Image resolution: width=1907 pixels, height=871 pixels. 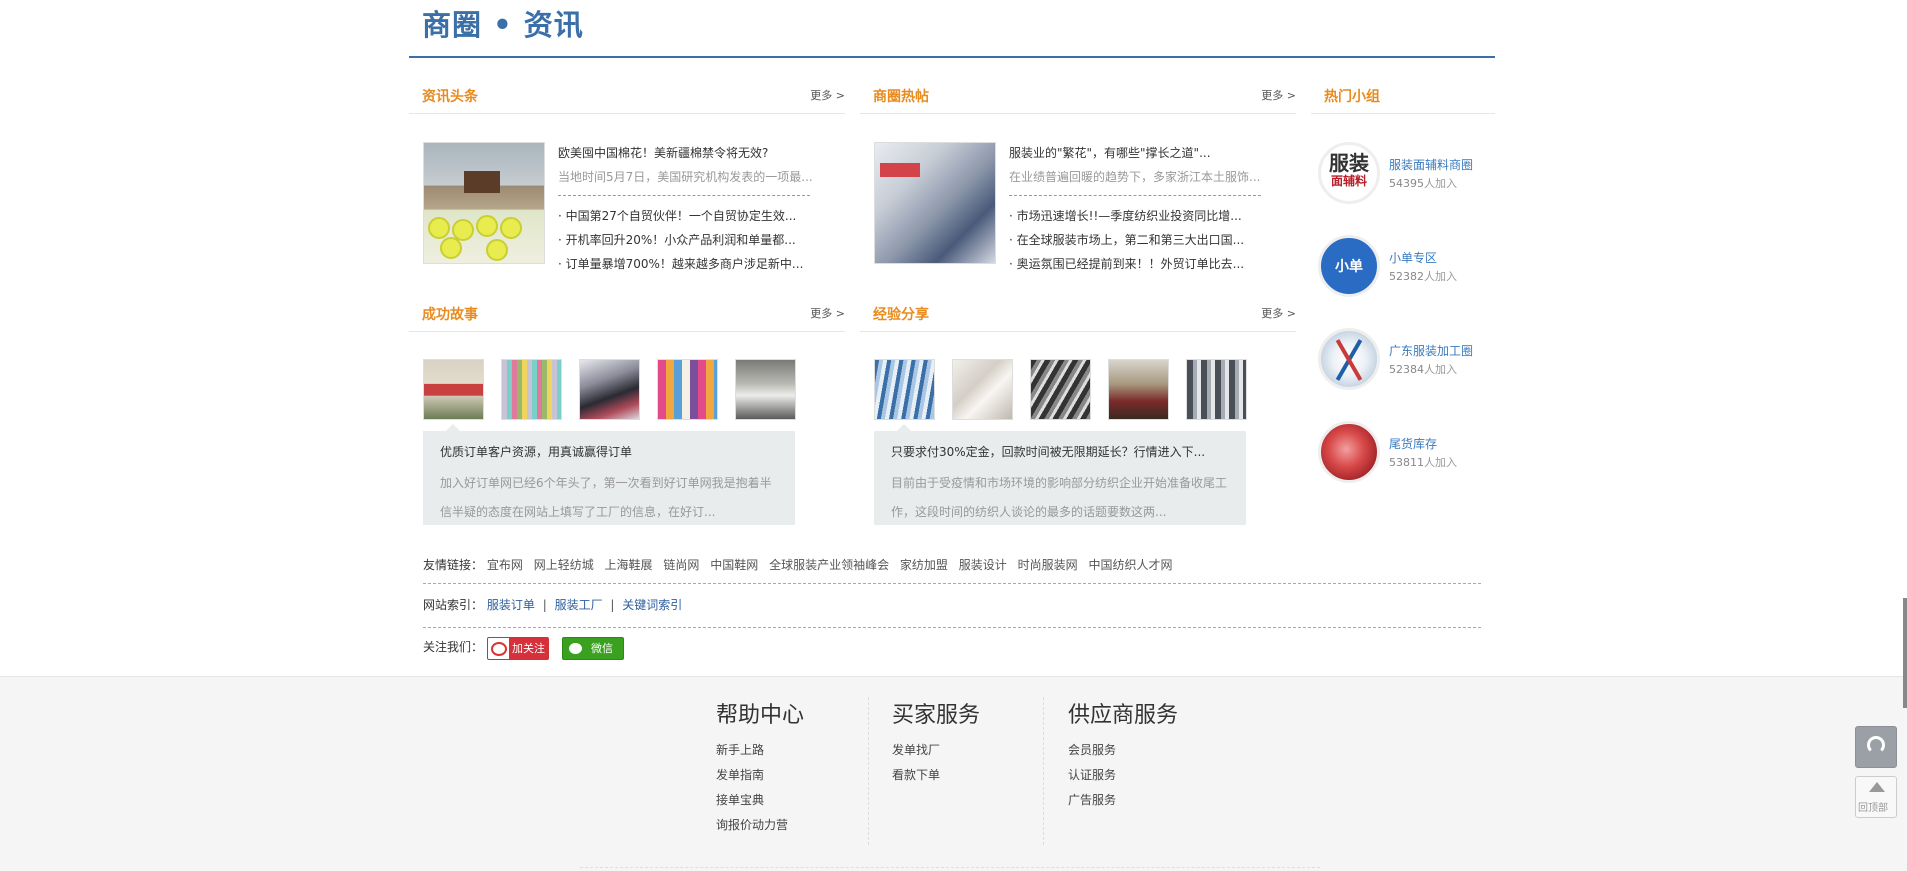 What do you see at coordinates (936, 715) in the screenshot?
I see `footer-col-title: 买家服务` at bounding box center [936, 715].